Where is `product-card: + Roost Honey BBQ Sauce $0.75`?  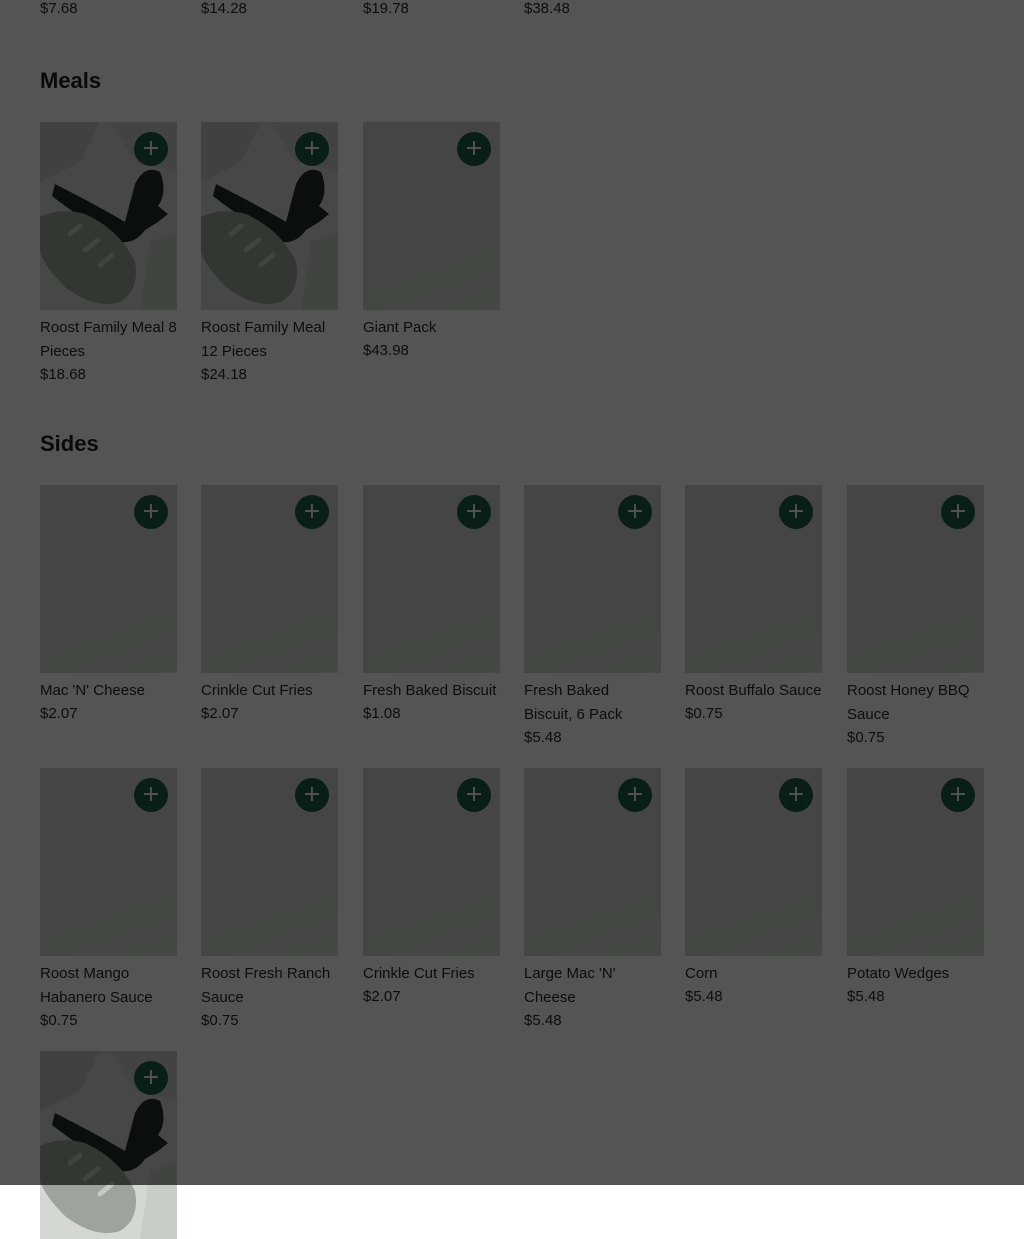 product-card: + Roost Honey BBQ Sauce $0.75 is located at coordinates (915, 617).